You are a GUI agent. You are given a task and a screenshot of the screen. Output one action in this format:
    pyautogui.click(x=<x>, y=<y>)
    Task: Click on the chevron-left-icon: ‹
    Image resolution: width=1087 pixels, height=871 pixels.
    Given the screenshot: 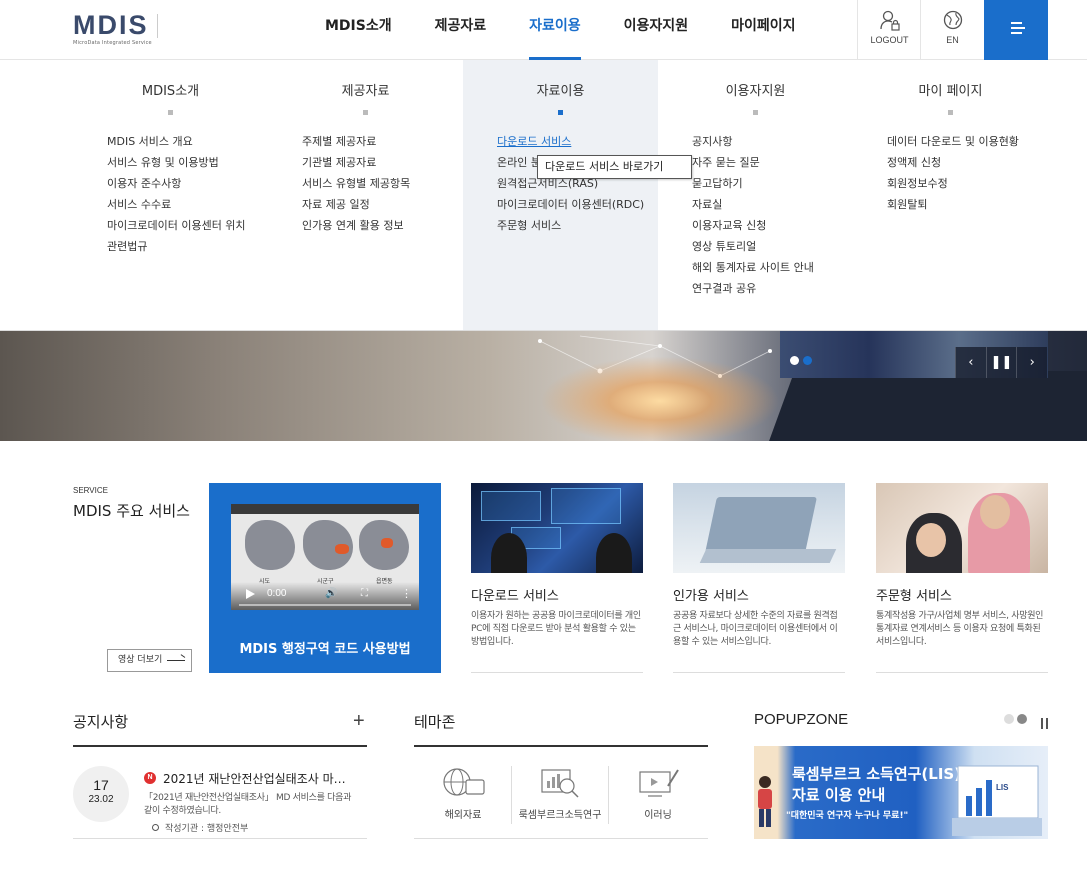 What is the action you would take?
    pyautogui.click(x=970, y=362)
    